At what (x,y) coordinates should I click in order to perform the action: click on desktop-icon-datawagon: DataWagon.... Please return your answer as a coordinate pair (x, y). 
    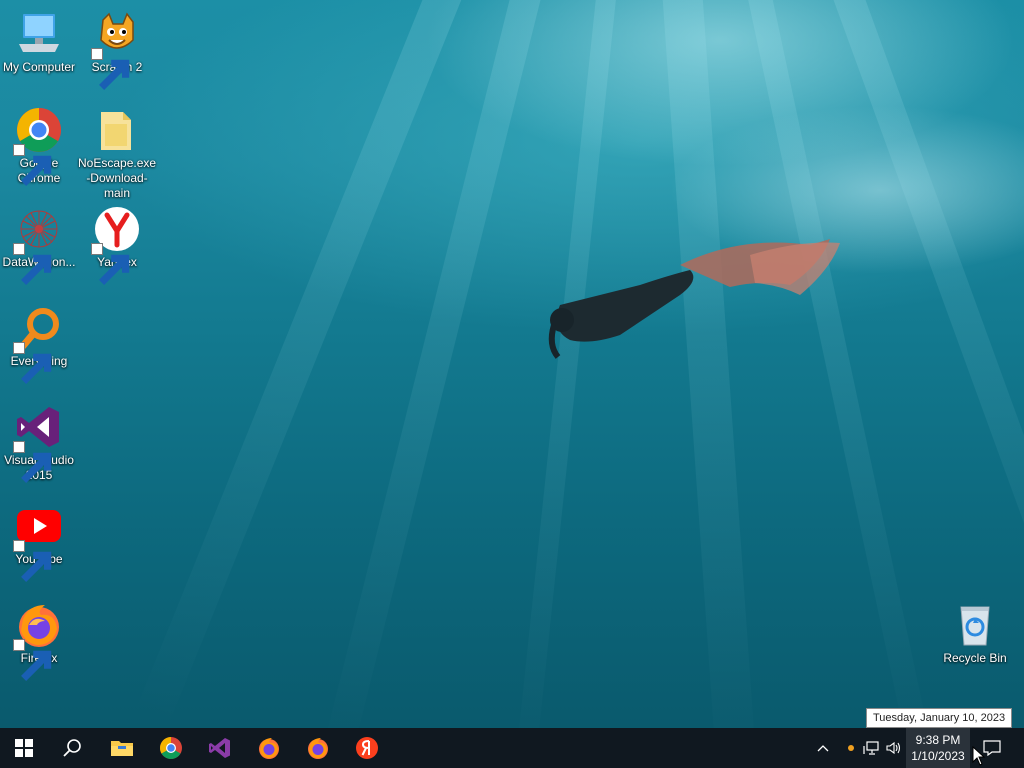
    Looking at the image, I should click on (39, 245).